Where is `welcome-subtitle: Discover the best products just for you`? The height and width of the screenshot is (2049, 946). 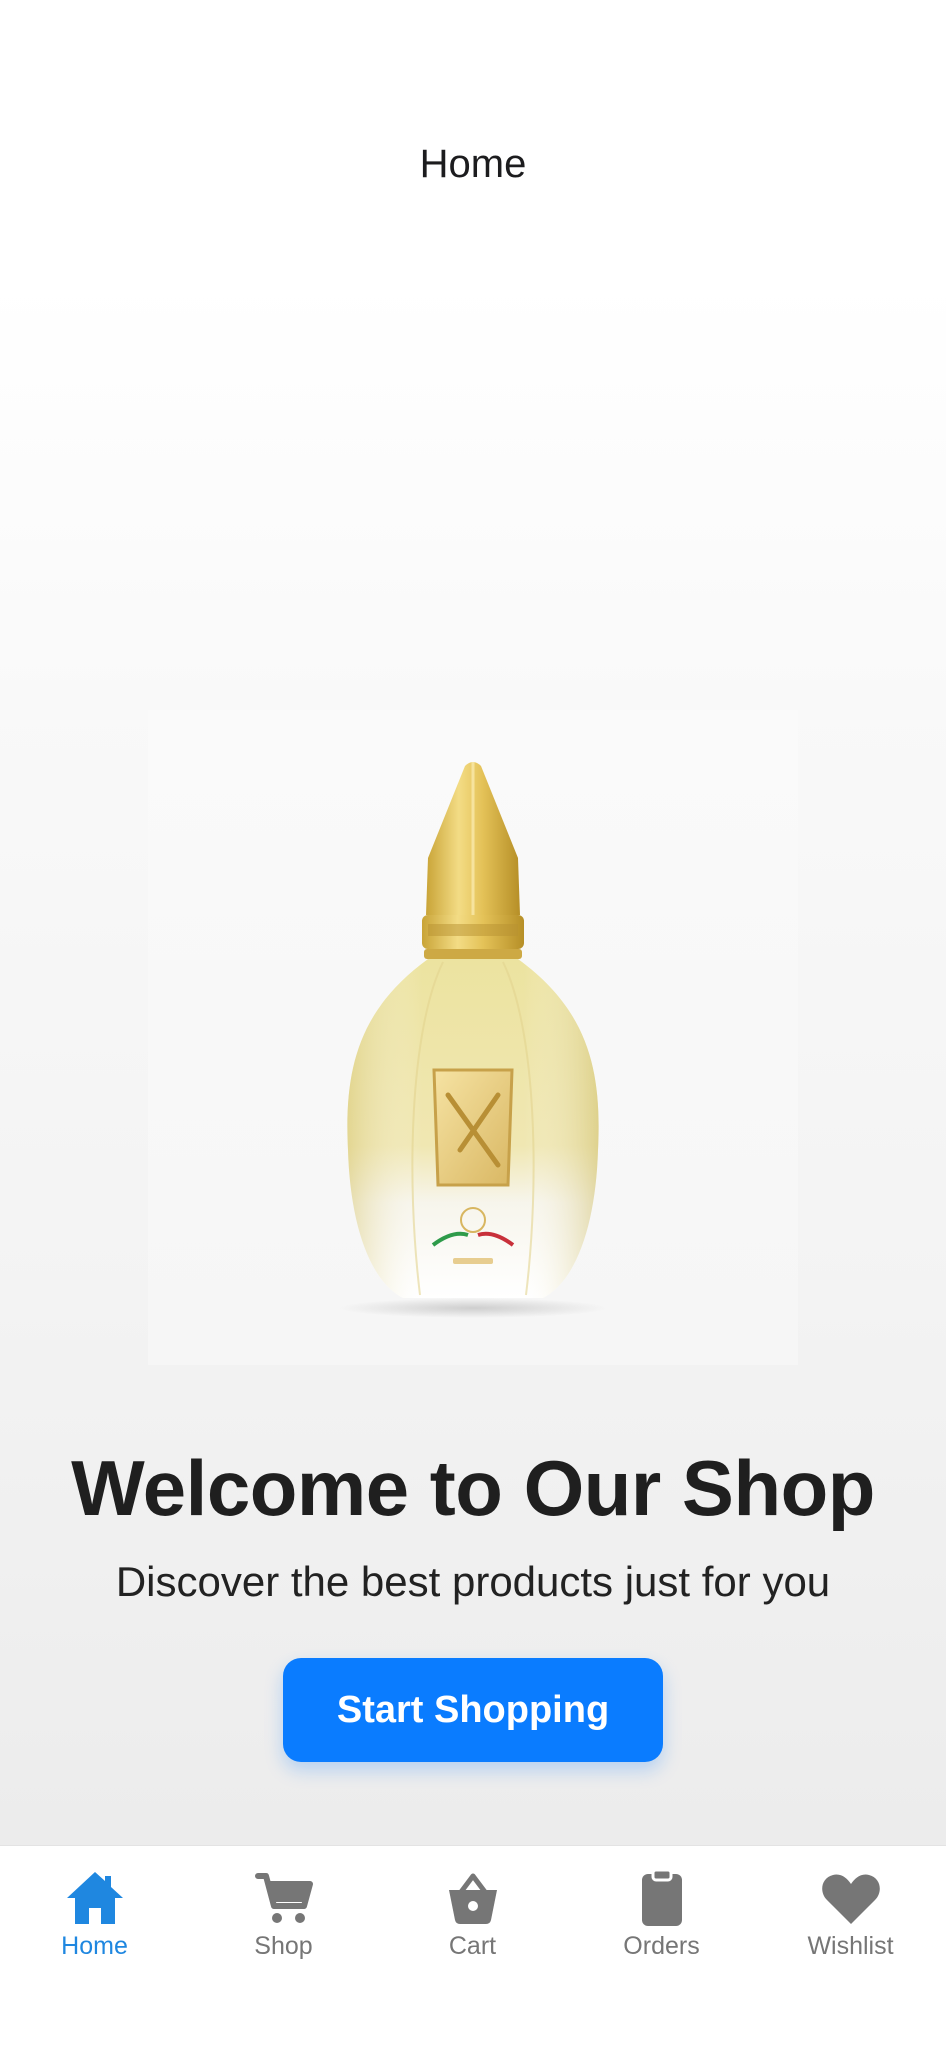
welcome-subtitle: Discover the best products just for you is located at coordinates (473, 1581).